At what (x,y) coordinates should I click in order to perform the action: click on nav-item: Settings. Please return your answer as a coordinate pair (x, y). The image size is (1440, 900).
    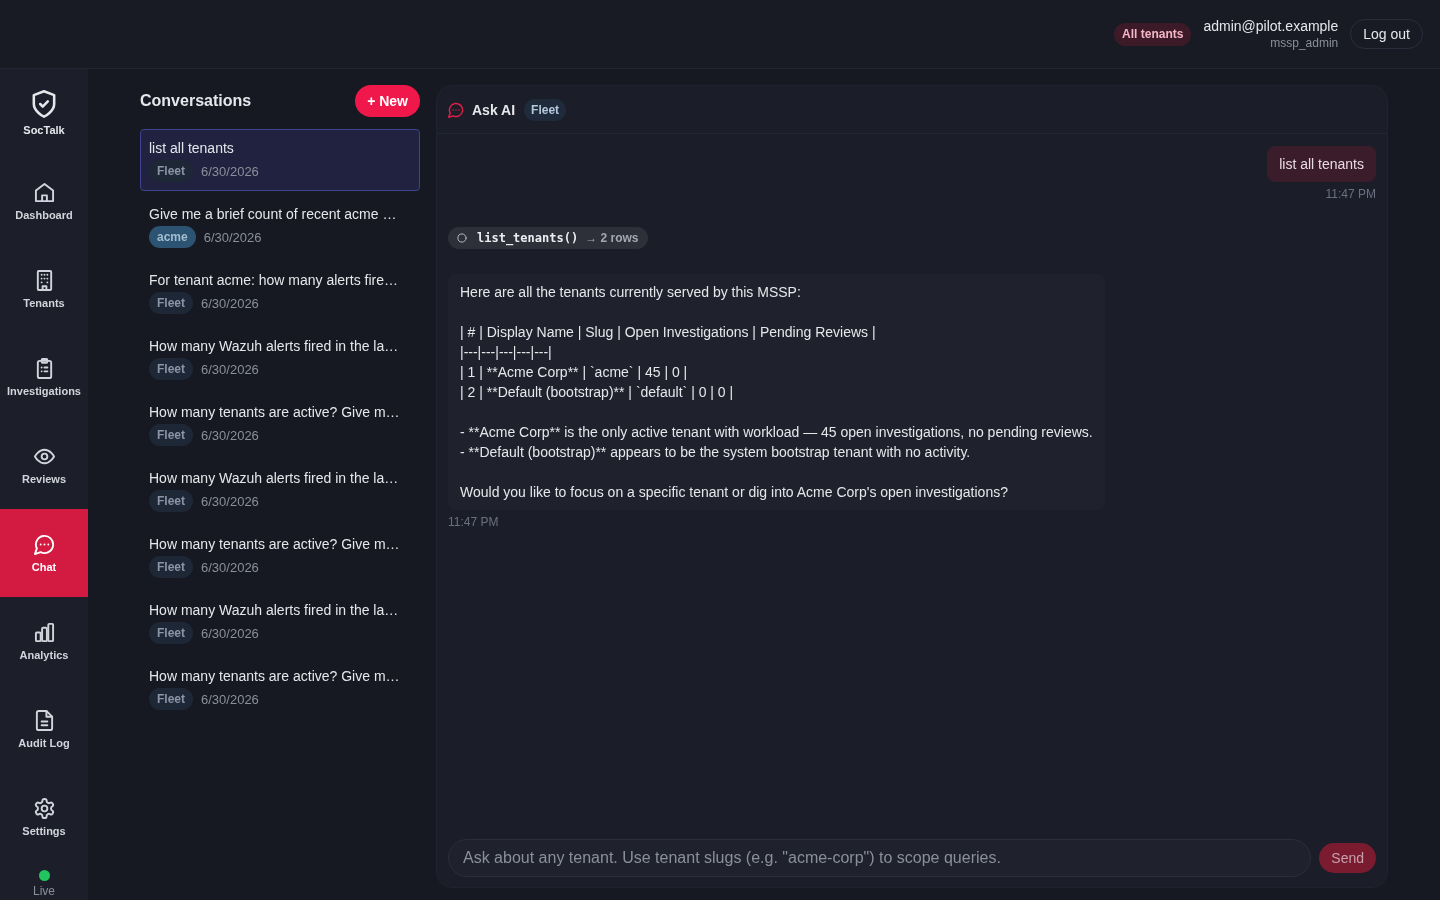
    Looking at the image, I should click on (44, 817).